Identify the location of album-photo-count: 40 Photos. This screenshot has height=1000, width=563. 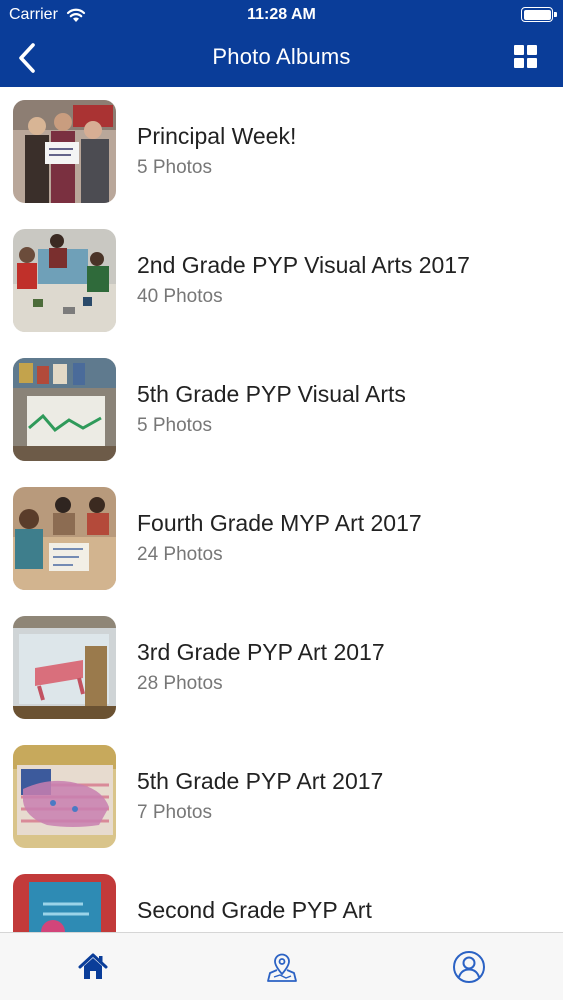
(180, 296).